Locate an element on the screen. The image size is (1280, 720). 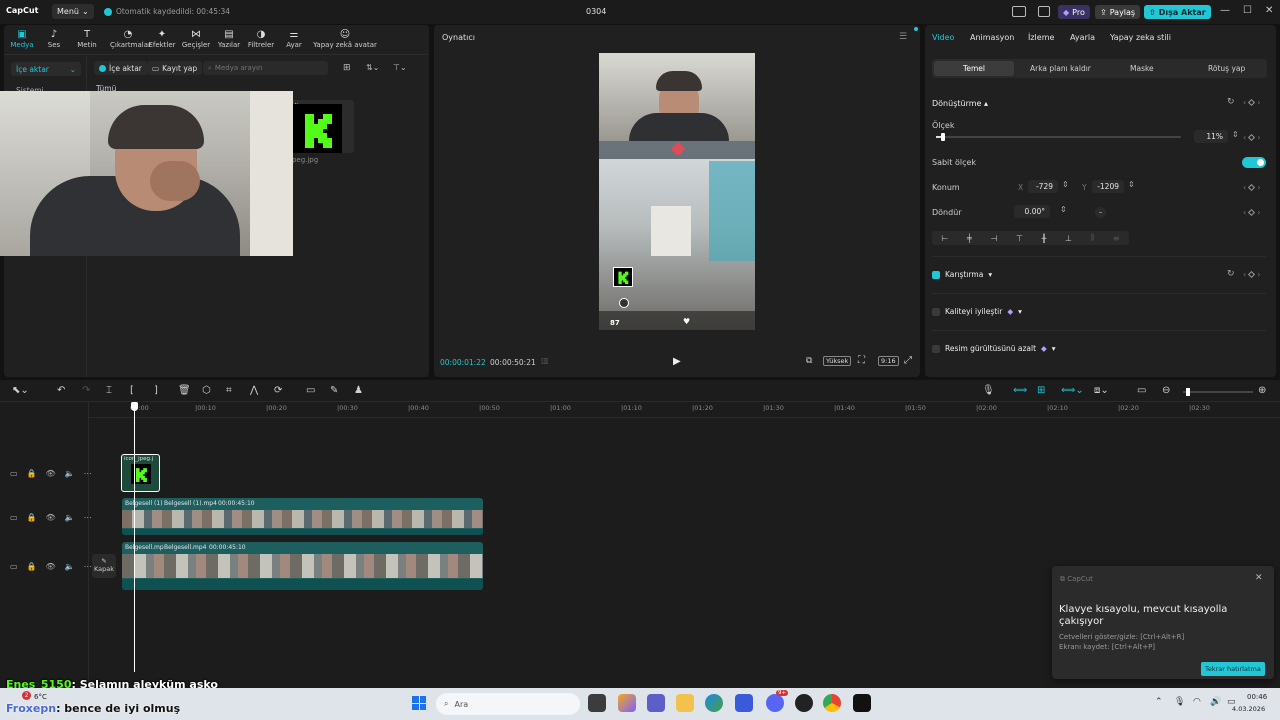
split-icon: ⌶ is located at coordinates (109, 390).